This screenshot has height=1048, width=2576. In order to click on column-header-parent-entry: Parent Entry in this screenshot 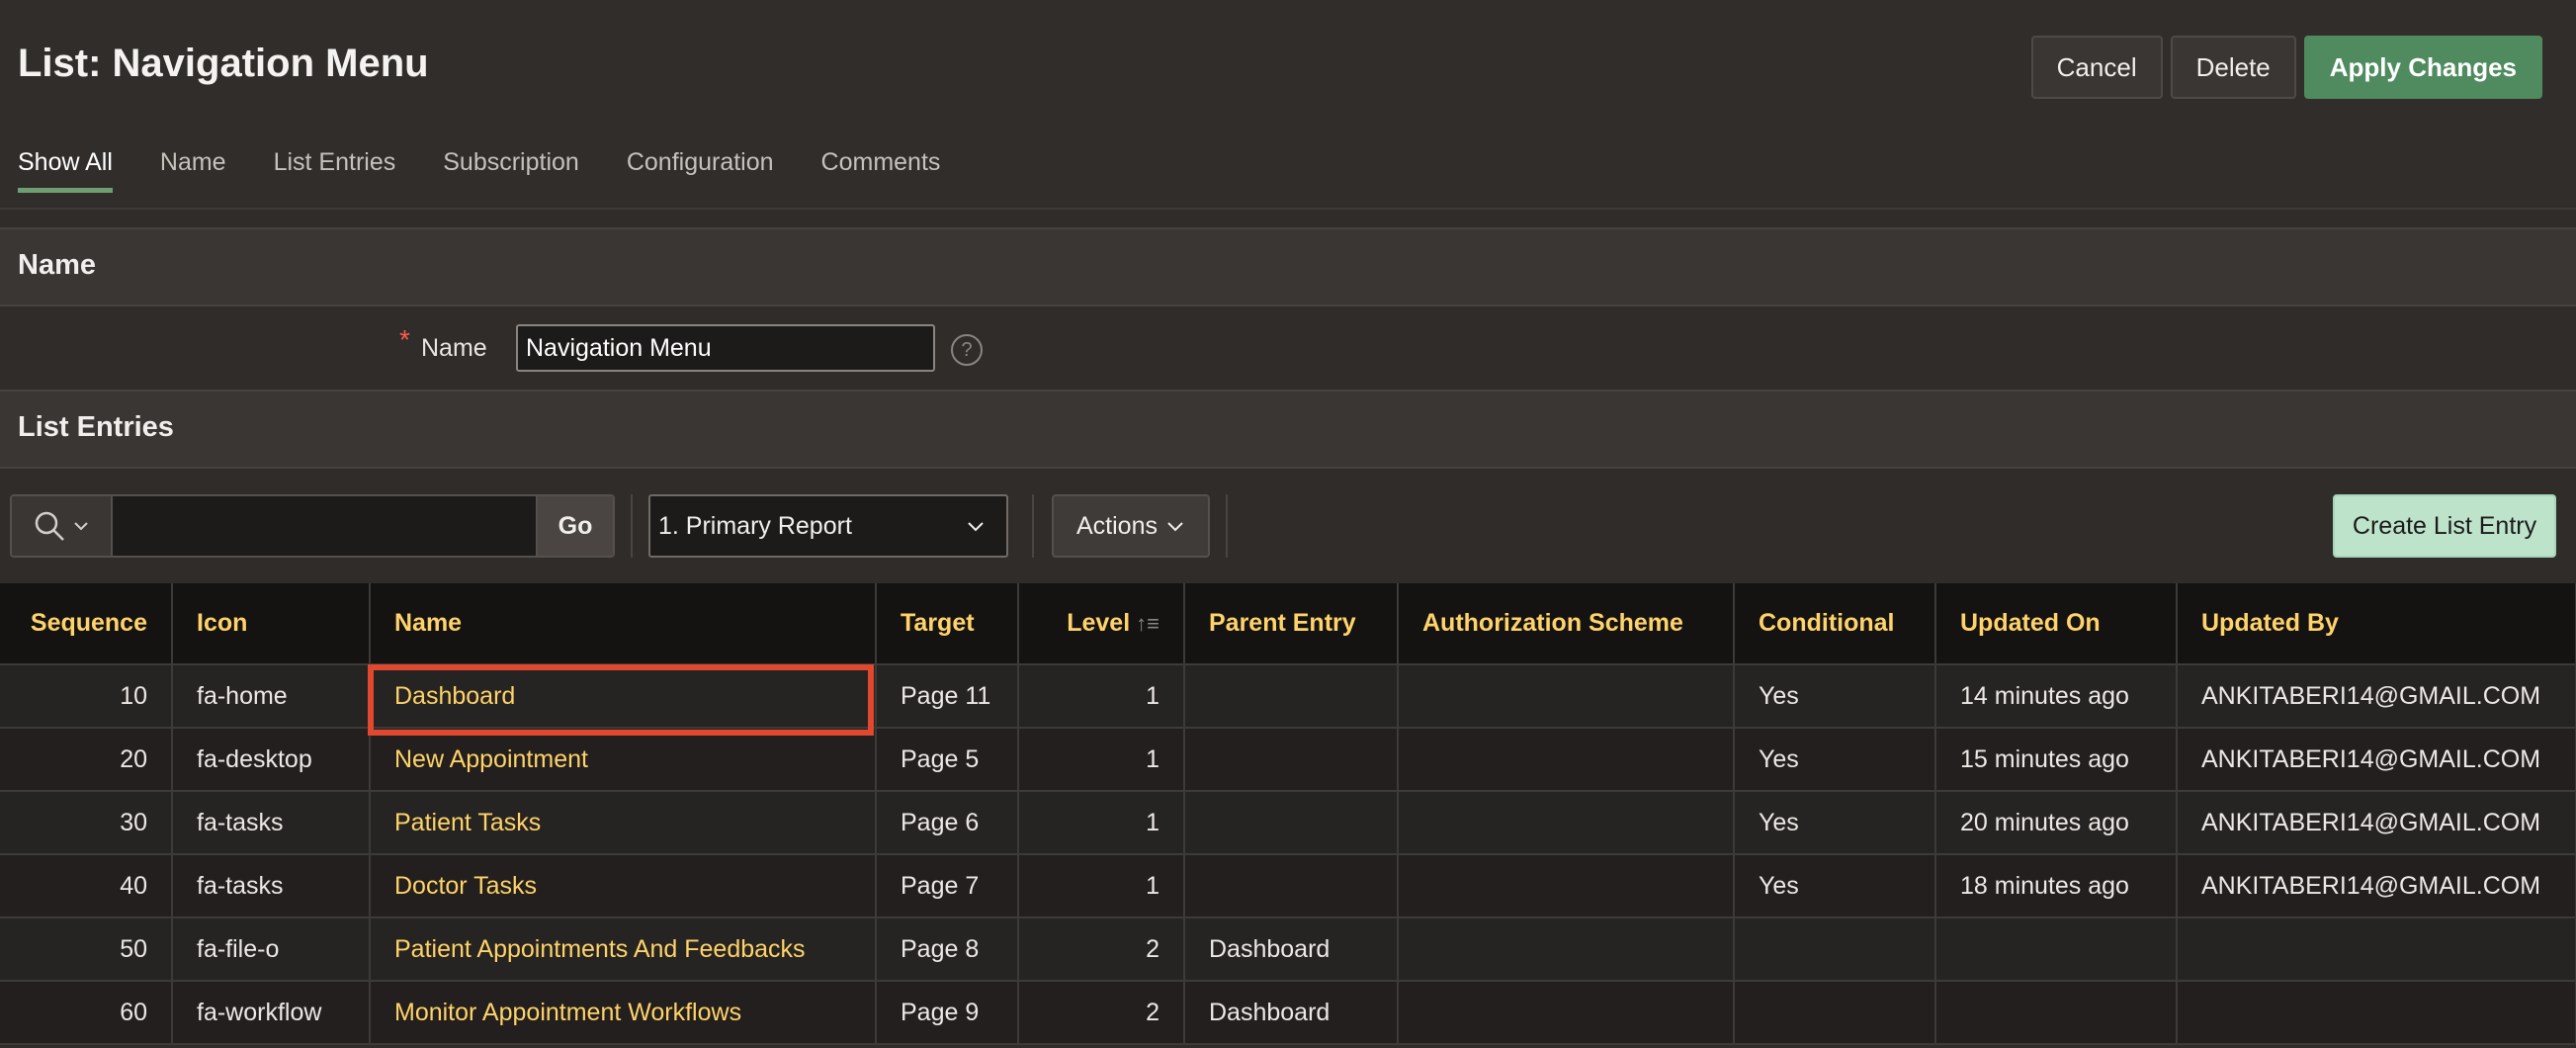, I will do `click(1291, 624)`.